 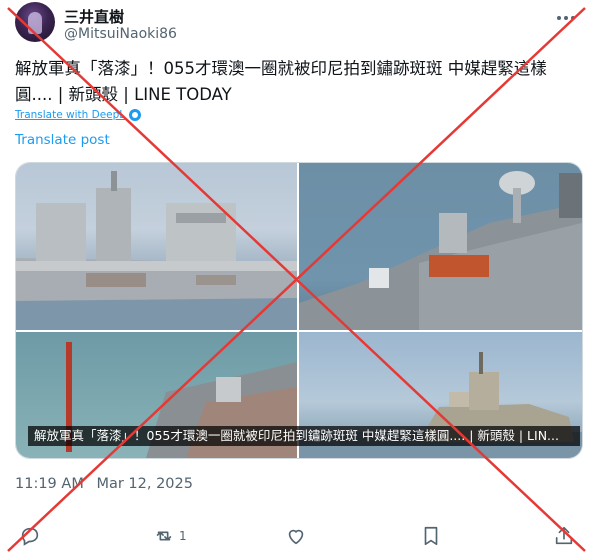 I want to click on reply-button, so click(x=32, y=536).